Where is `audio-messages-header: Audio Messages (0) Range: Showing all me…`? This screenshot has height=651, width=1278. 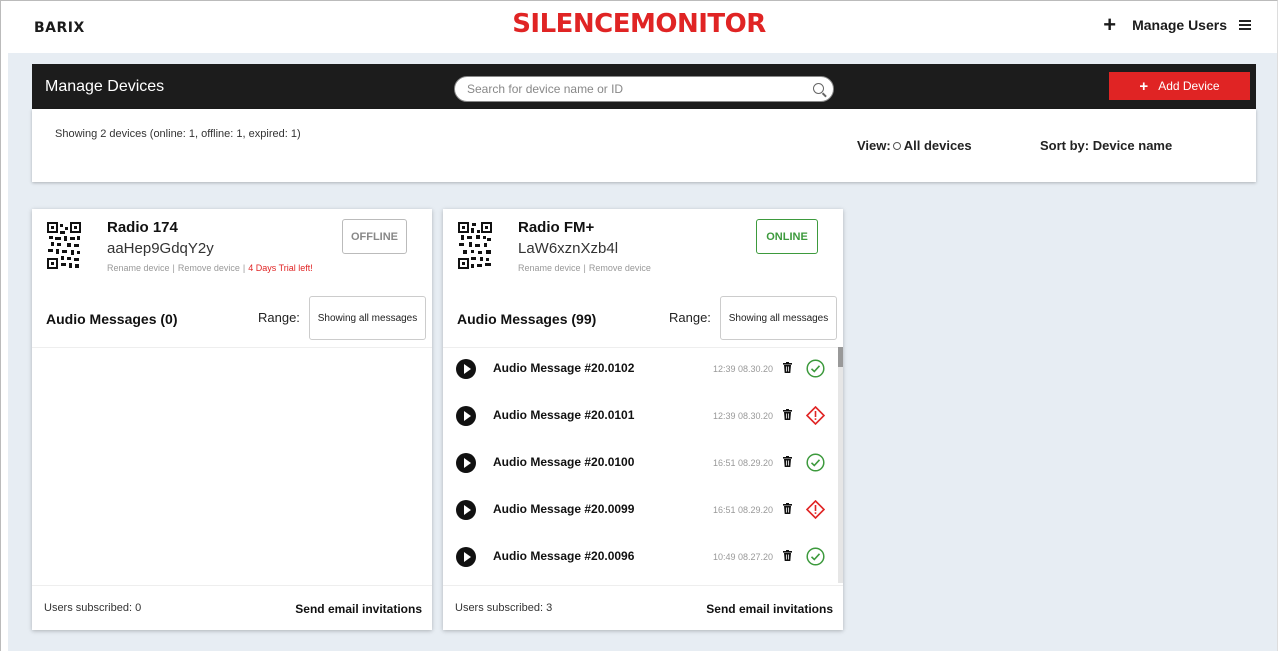 audio-messages-header: Audio Messages (0) Range: Showing all me… is located at coordinates (232, 322).